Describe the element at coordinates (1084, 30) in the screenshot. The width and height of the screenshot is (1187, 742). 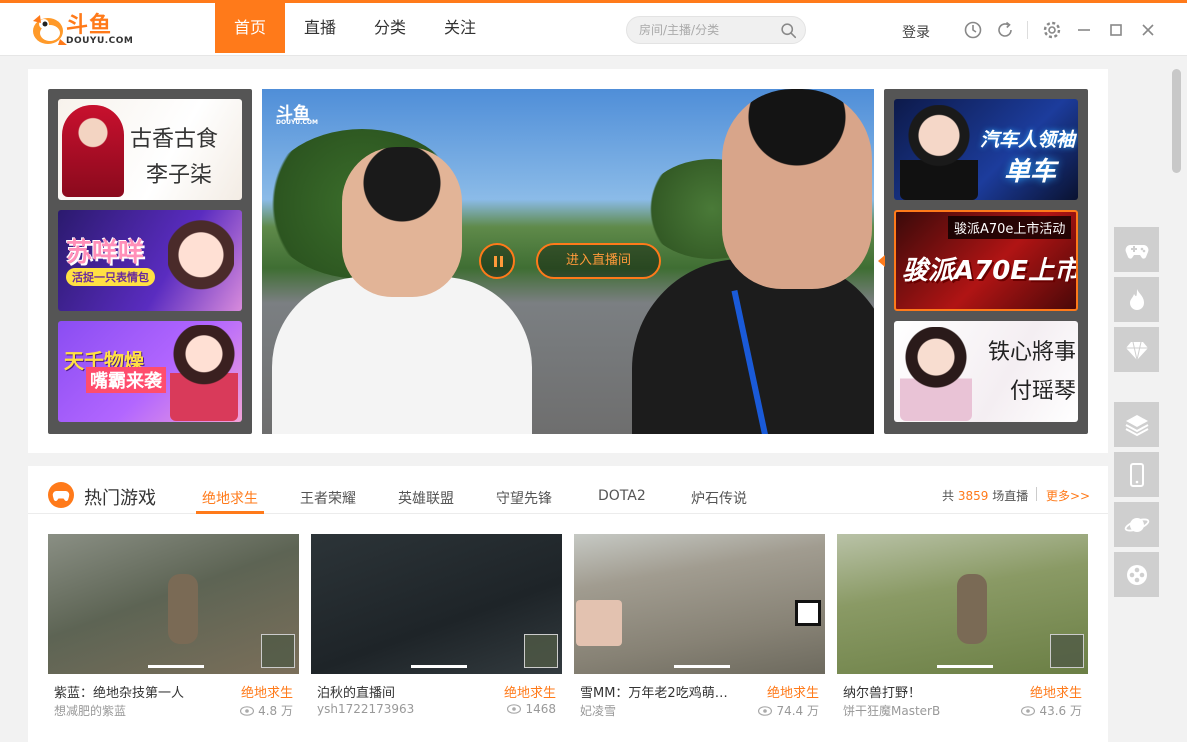
I see `minimize-icon` at that location.